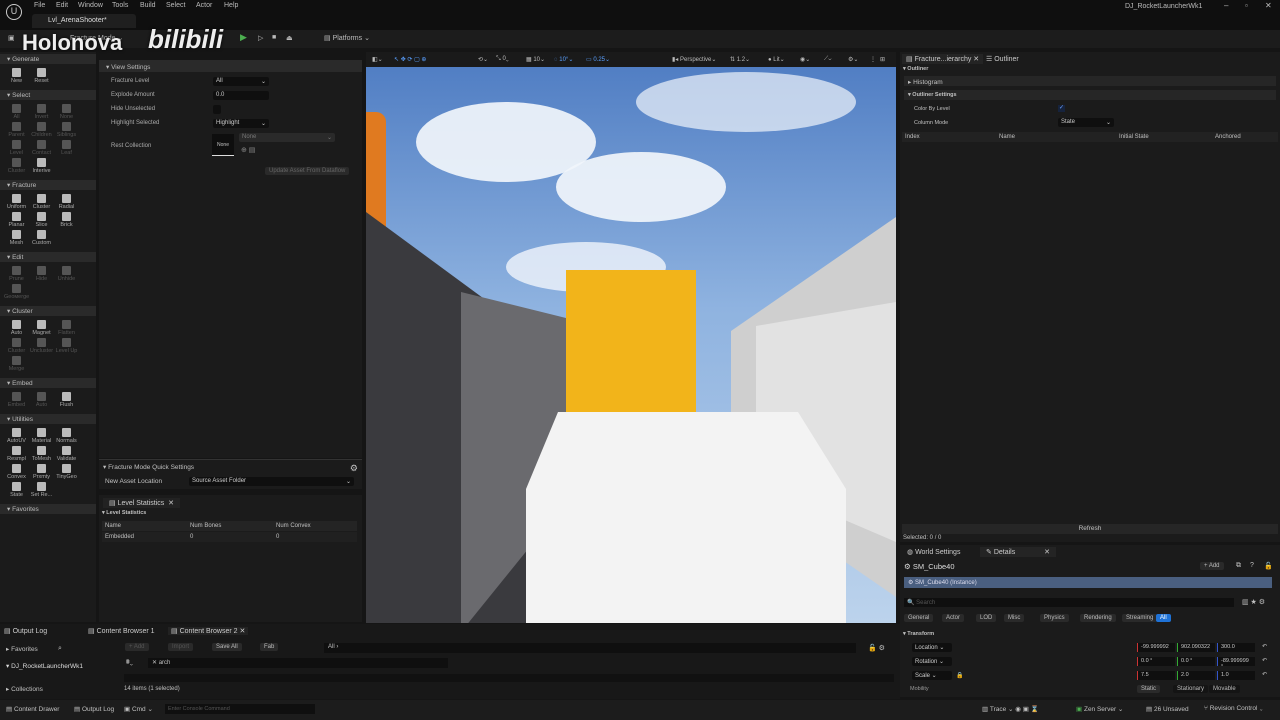 This screenshot has width=1280, height=720. Describe the element at coordinates (986, 618) in the screenshot. I see `category-lod: LOD` at that location.